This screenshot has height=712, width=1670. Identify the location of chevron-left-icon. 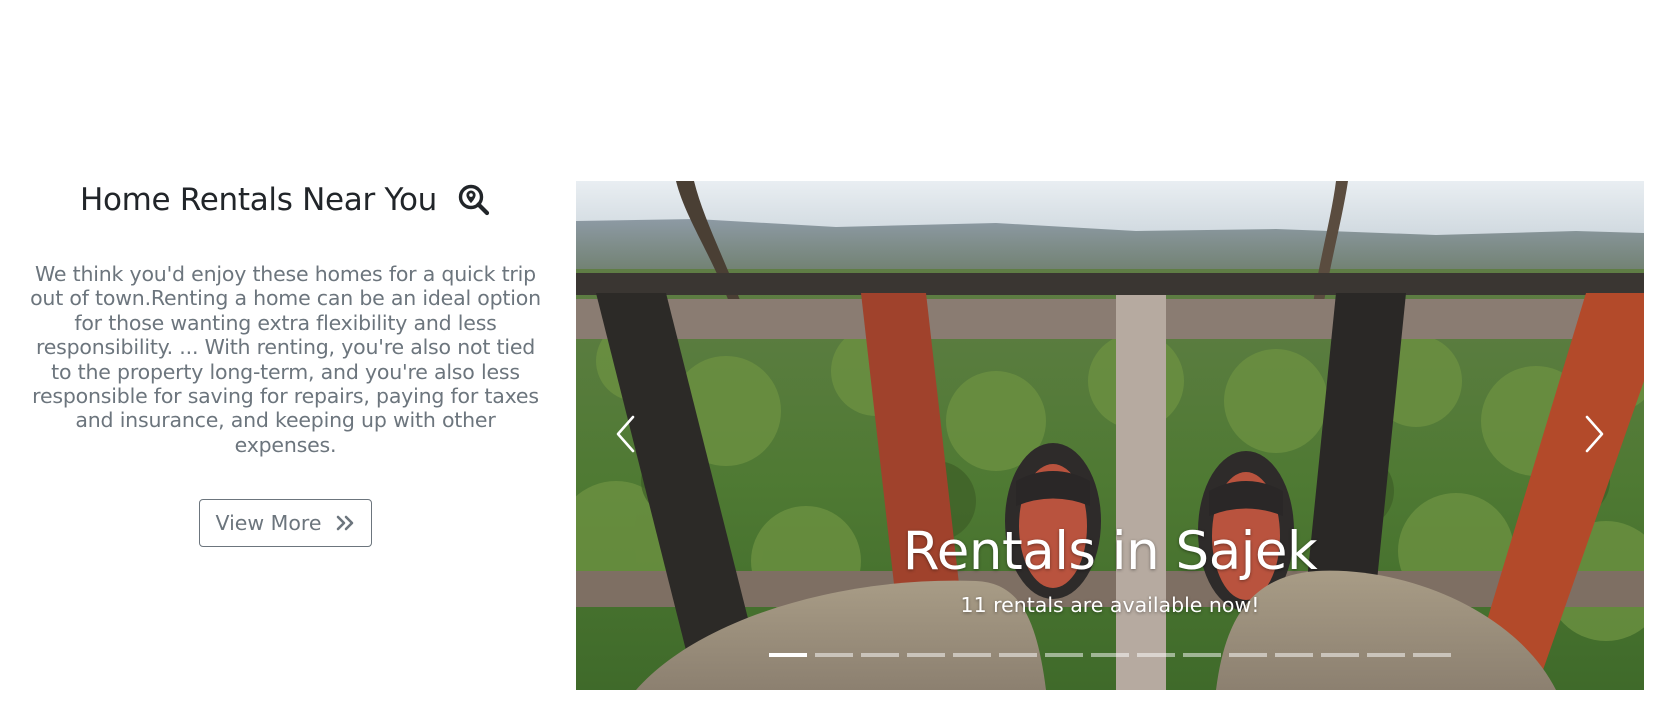
(626, 436).